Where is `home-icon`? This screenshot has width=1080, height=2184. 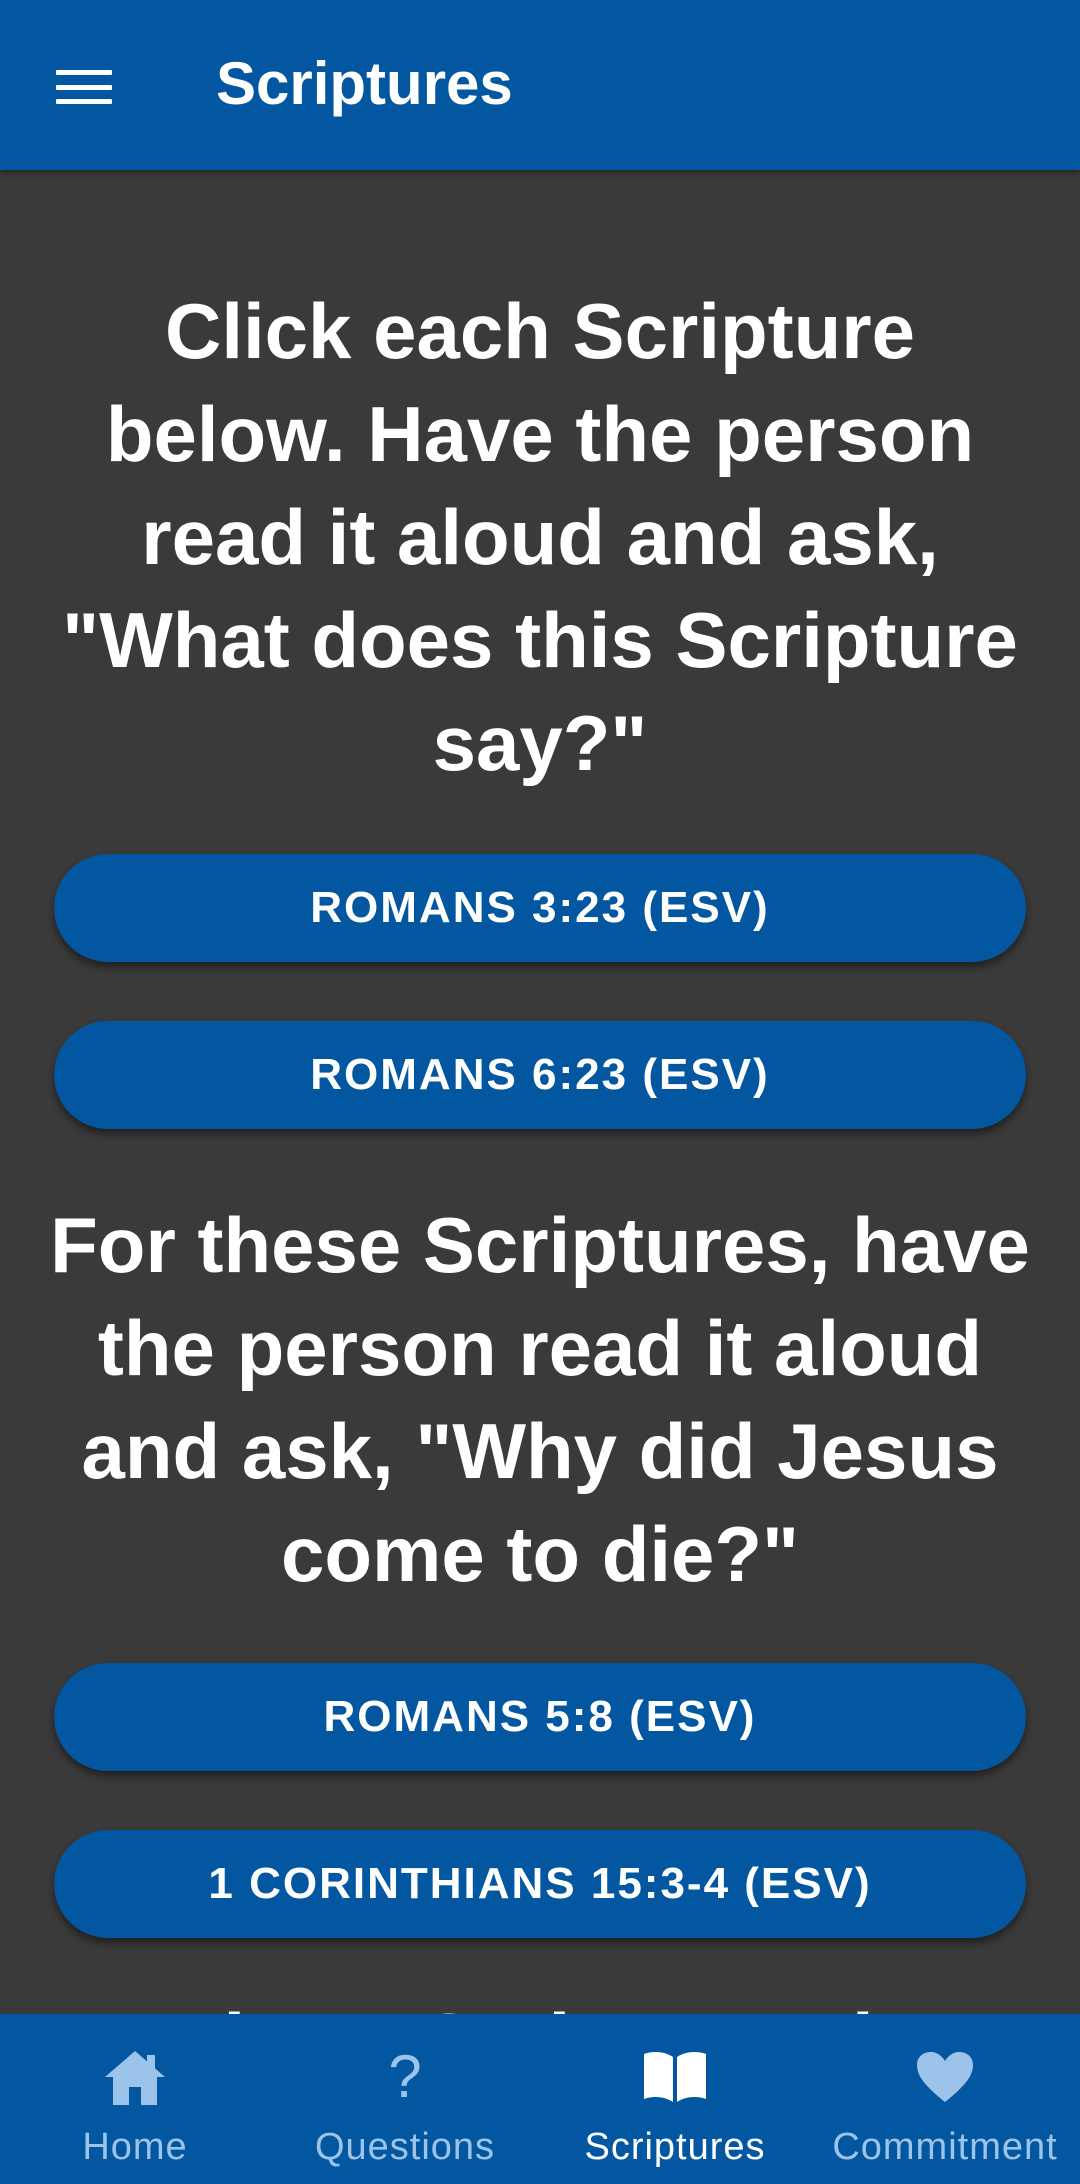 home-icon is located at coordinates (135, 2077).